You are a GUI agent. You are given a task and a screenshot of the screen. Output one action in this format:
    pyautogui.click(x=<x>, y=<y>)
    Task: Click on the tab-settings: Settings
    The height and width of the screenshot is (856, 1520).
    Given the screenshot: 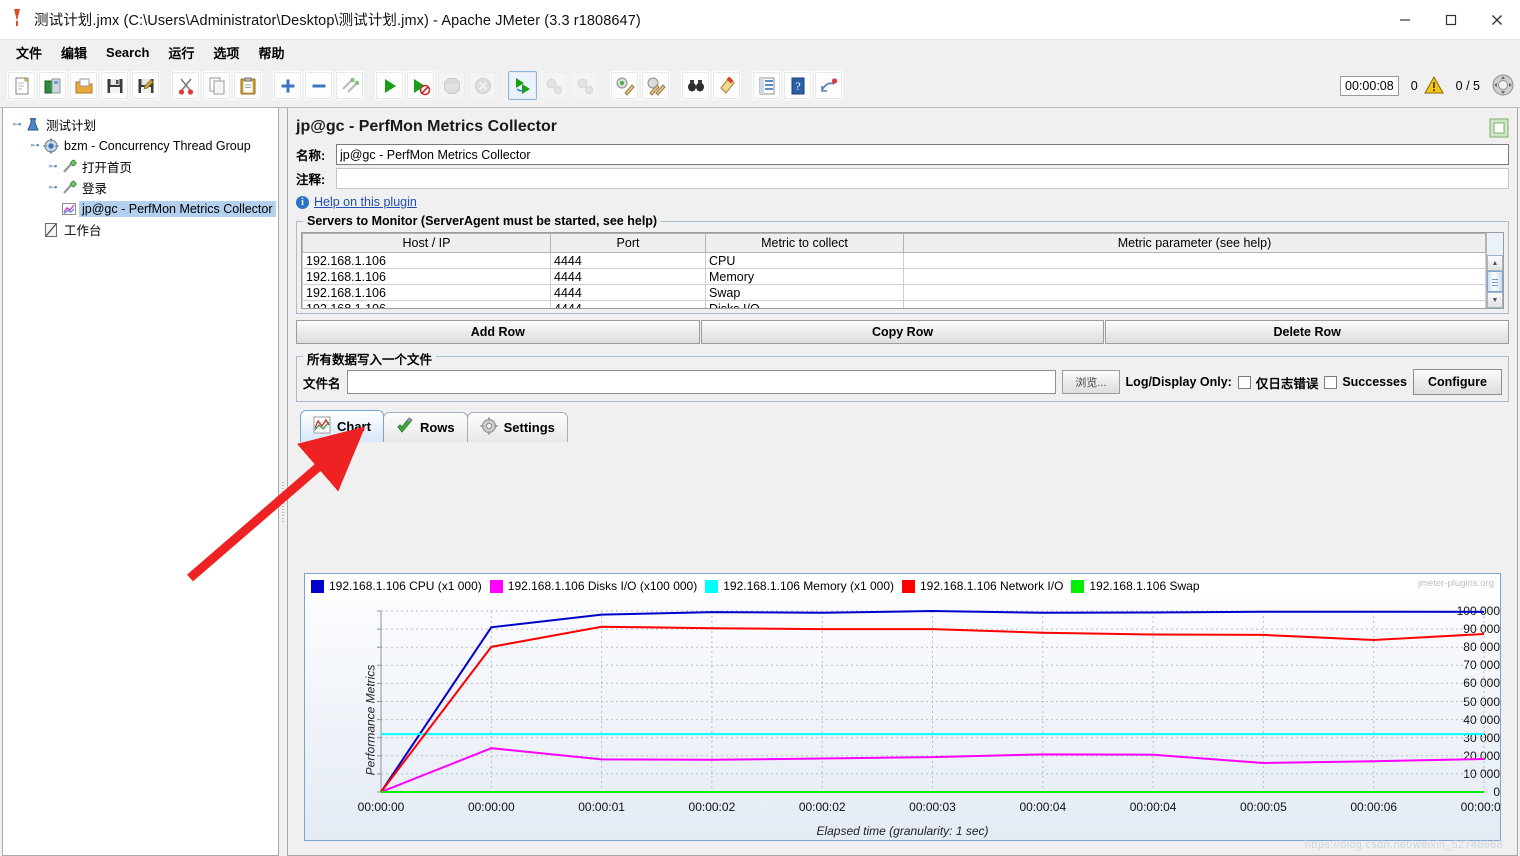 What is the action you would take?
    pyautogui.click(x=517, y=427)
    